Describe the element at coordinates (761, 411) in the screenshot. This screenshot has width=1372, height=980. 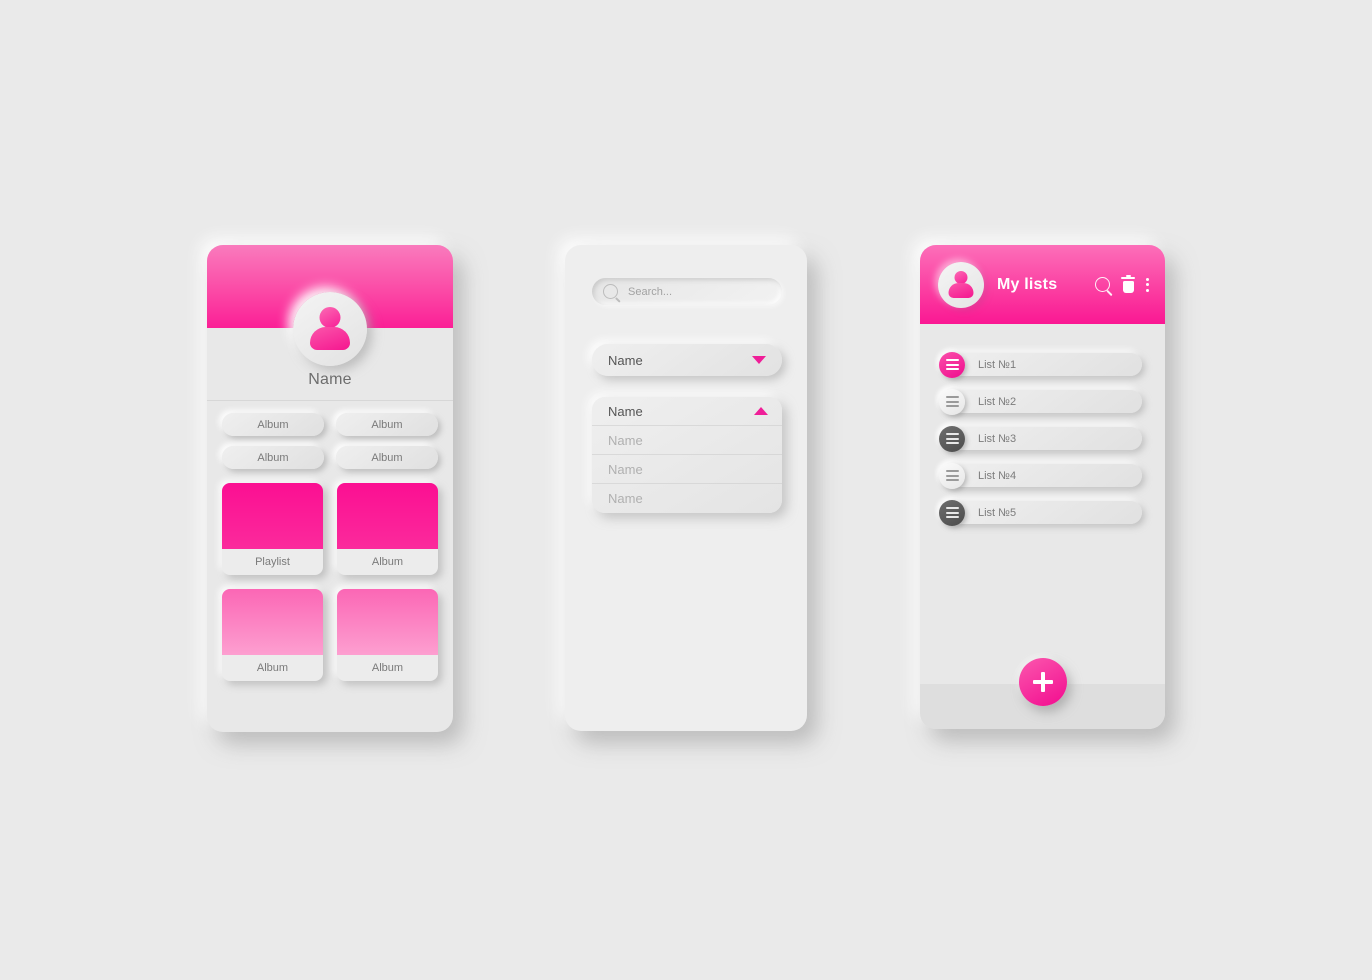
I see `chevron-up-icon` at that location.